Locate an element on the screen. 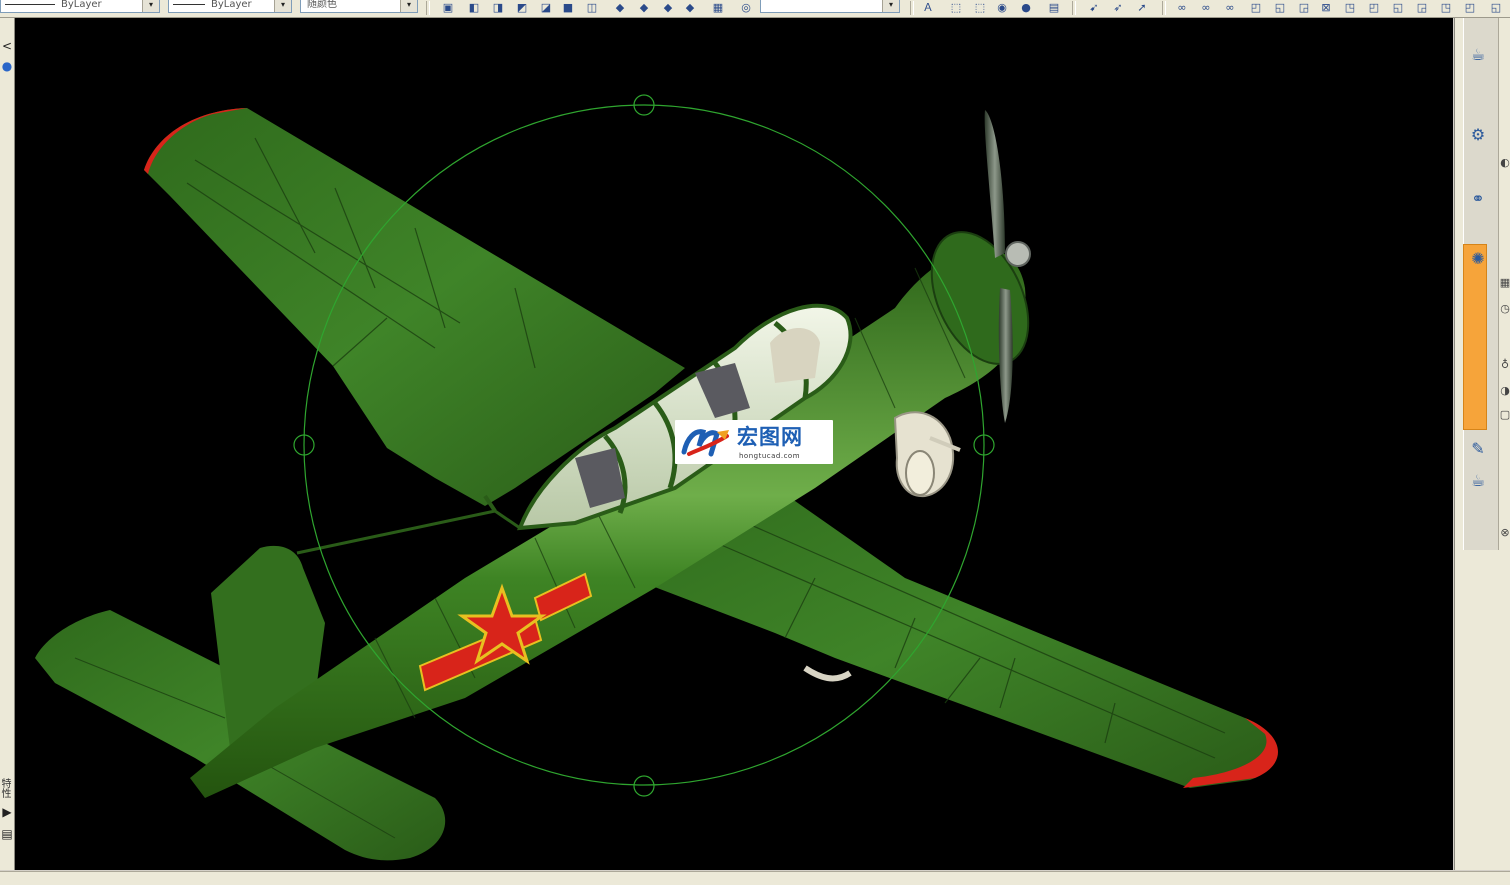 This screenshot has height=885, width=1510. iso-se-icon: ◆ is located at coordinates (620, 8).